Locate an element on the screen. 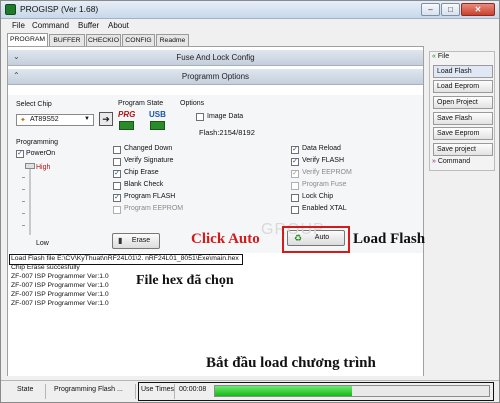 The height and width of the screenshot is (403, 500). image-data-label: Image Data is located at coordinates (225, 116).